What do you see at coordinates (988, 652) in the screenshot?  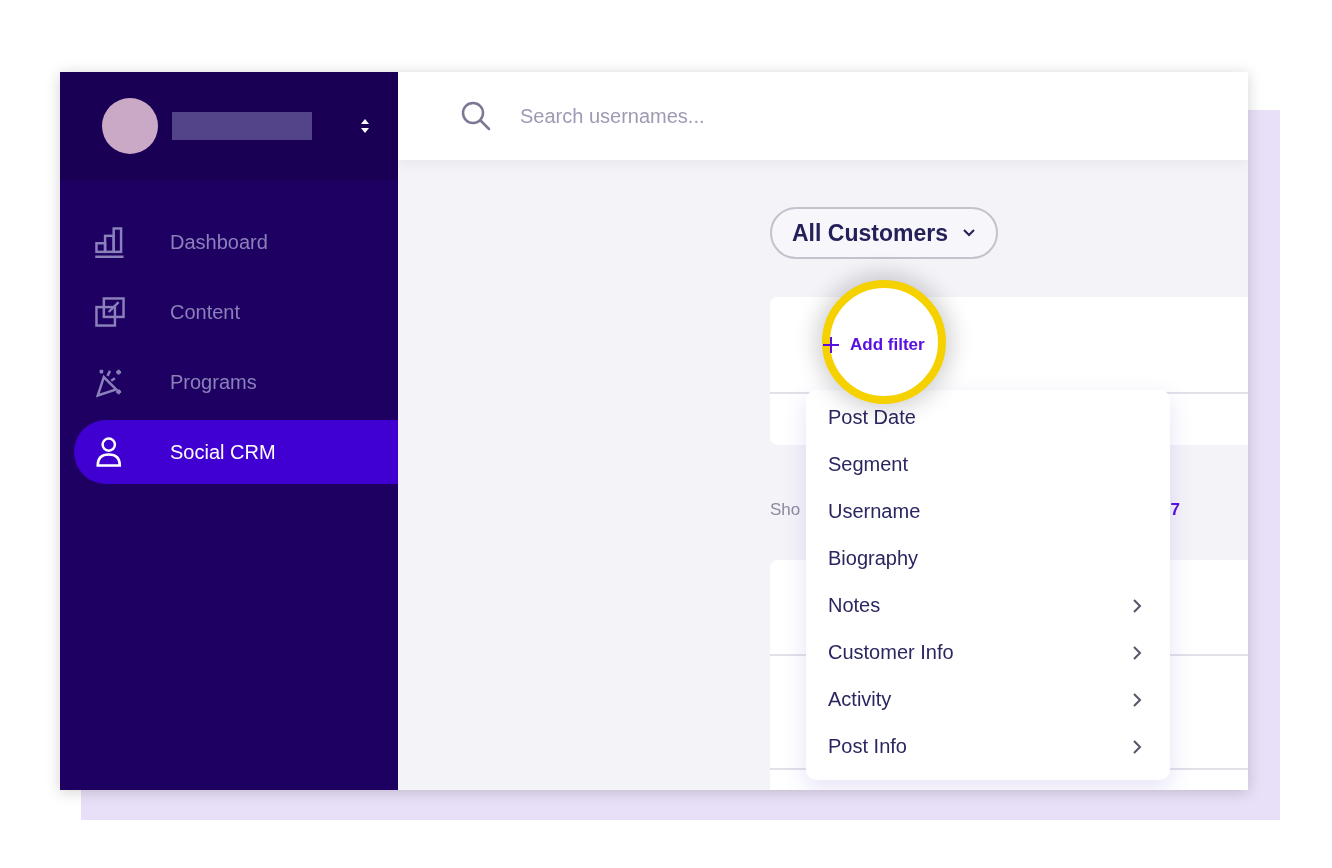 I see `menu-item: Customer Info` at bounding box center [988, 652].